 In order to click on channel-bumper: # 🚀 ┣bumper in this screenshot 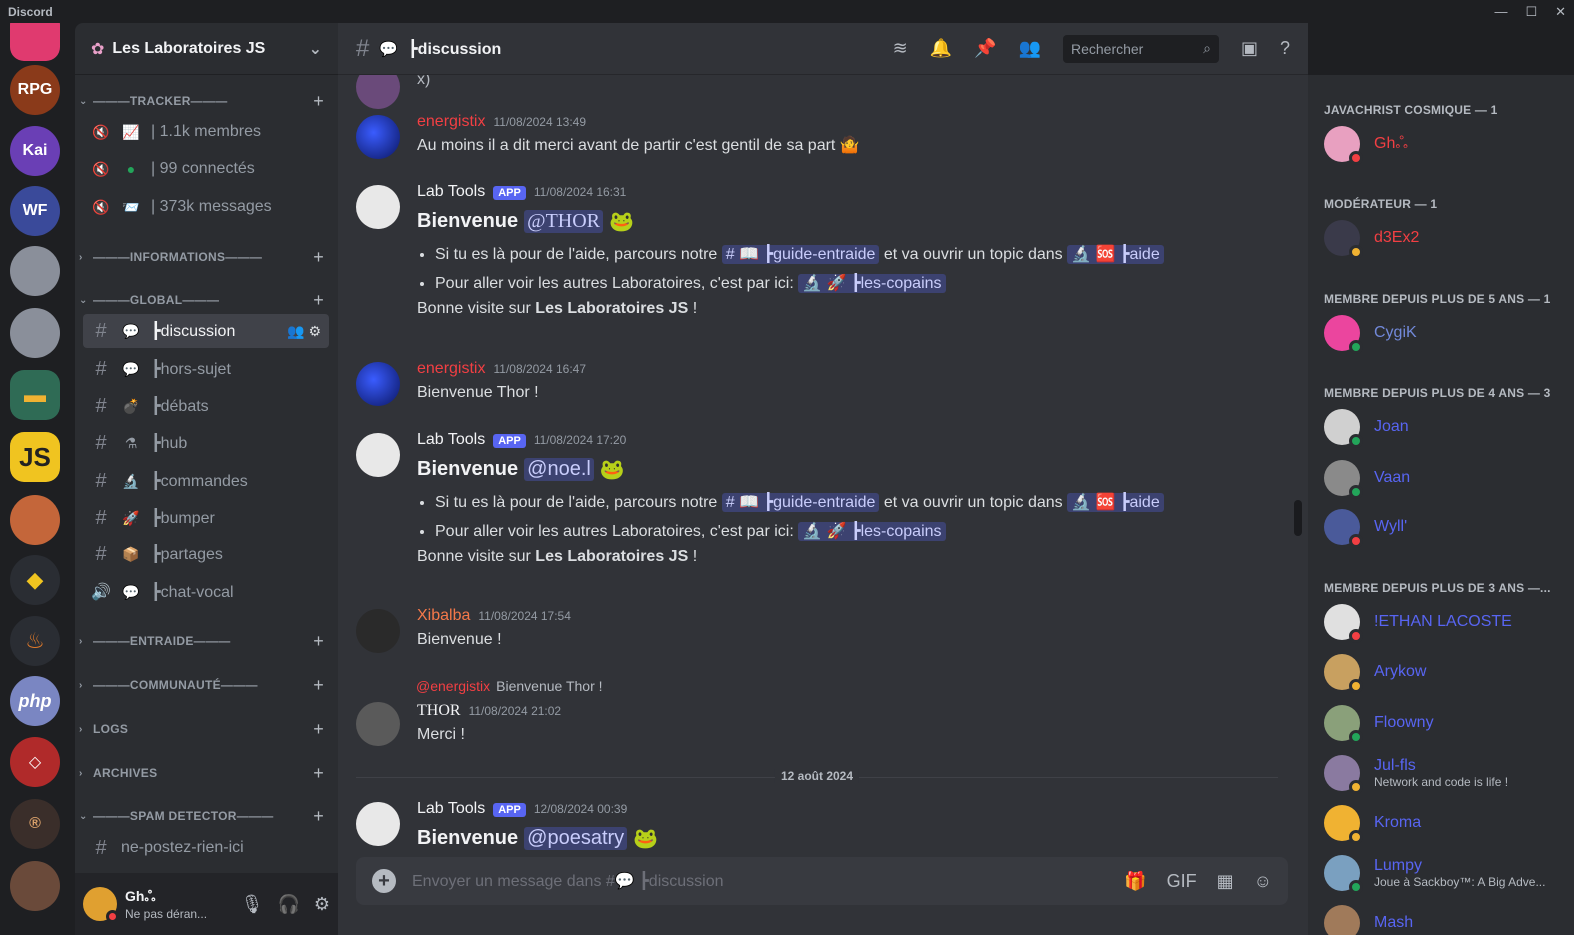, I will do `click(206, 518)`.